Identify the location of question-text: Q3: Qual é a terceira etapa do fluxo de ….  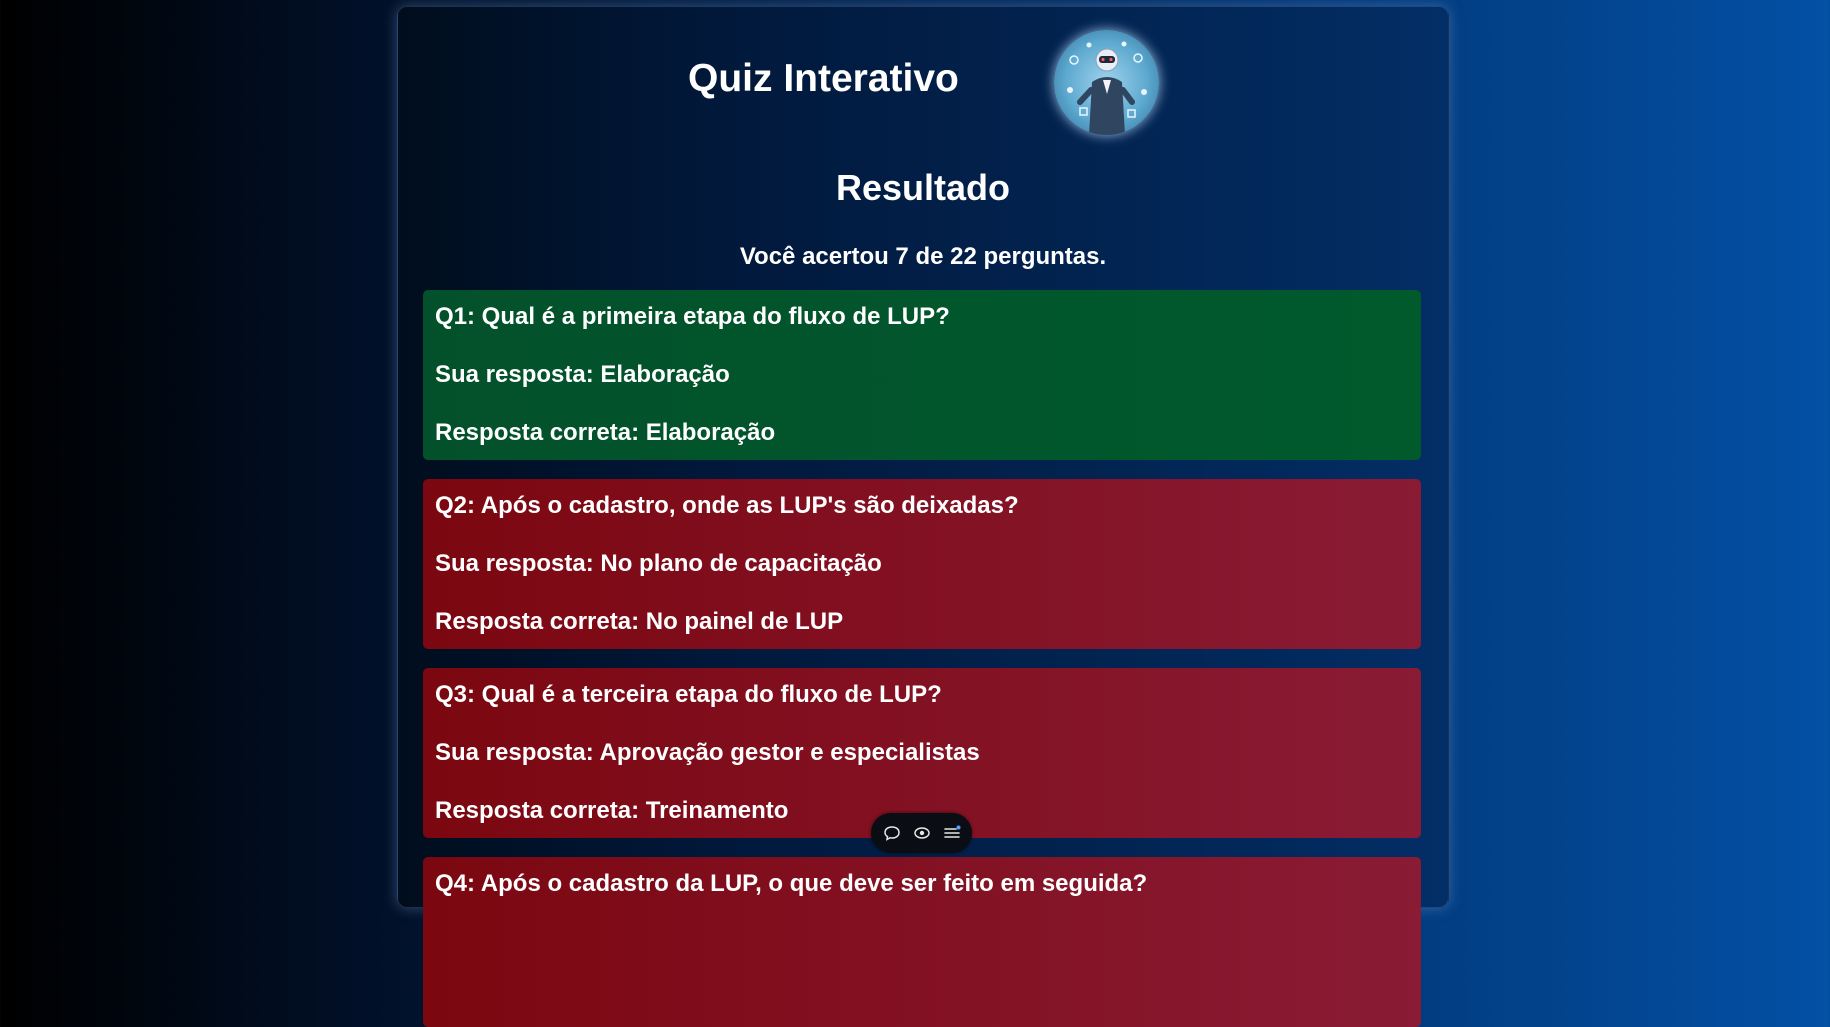
(688, 694).